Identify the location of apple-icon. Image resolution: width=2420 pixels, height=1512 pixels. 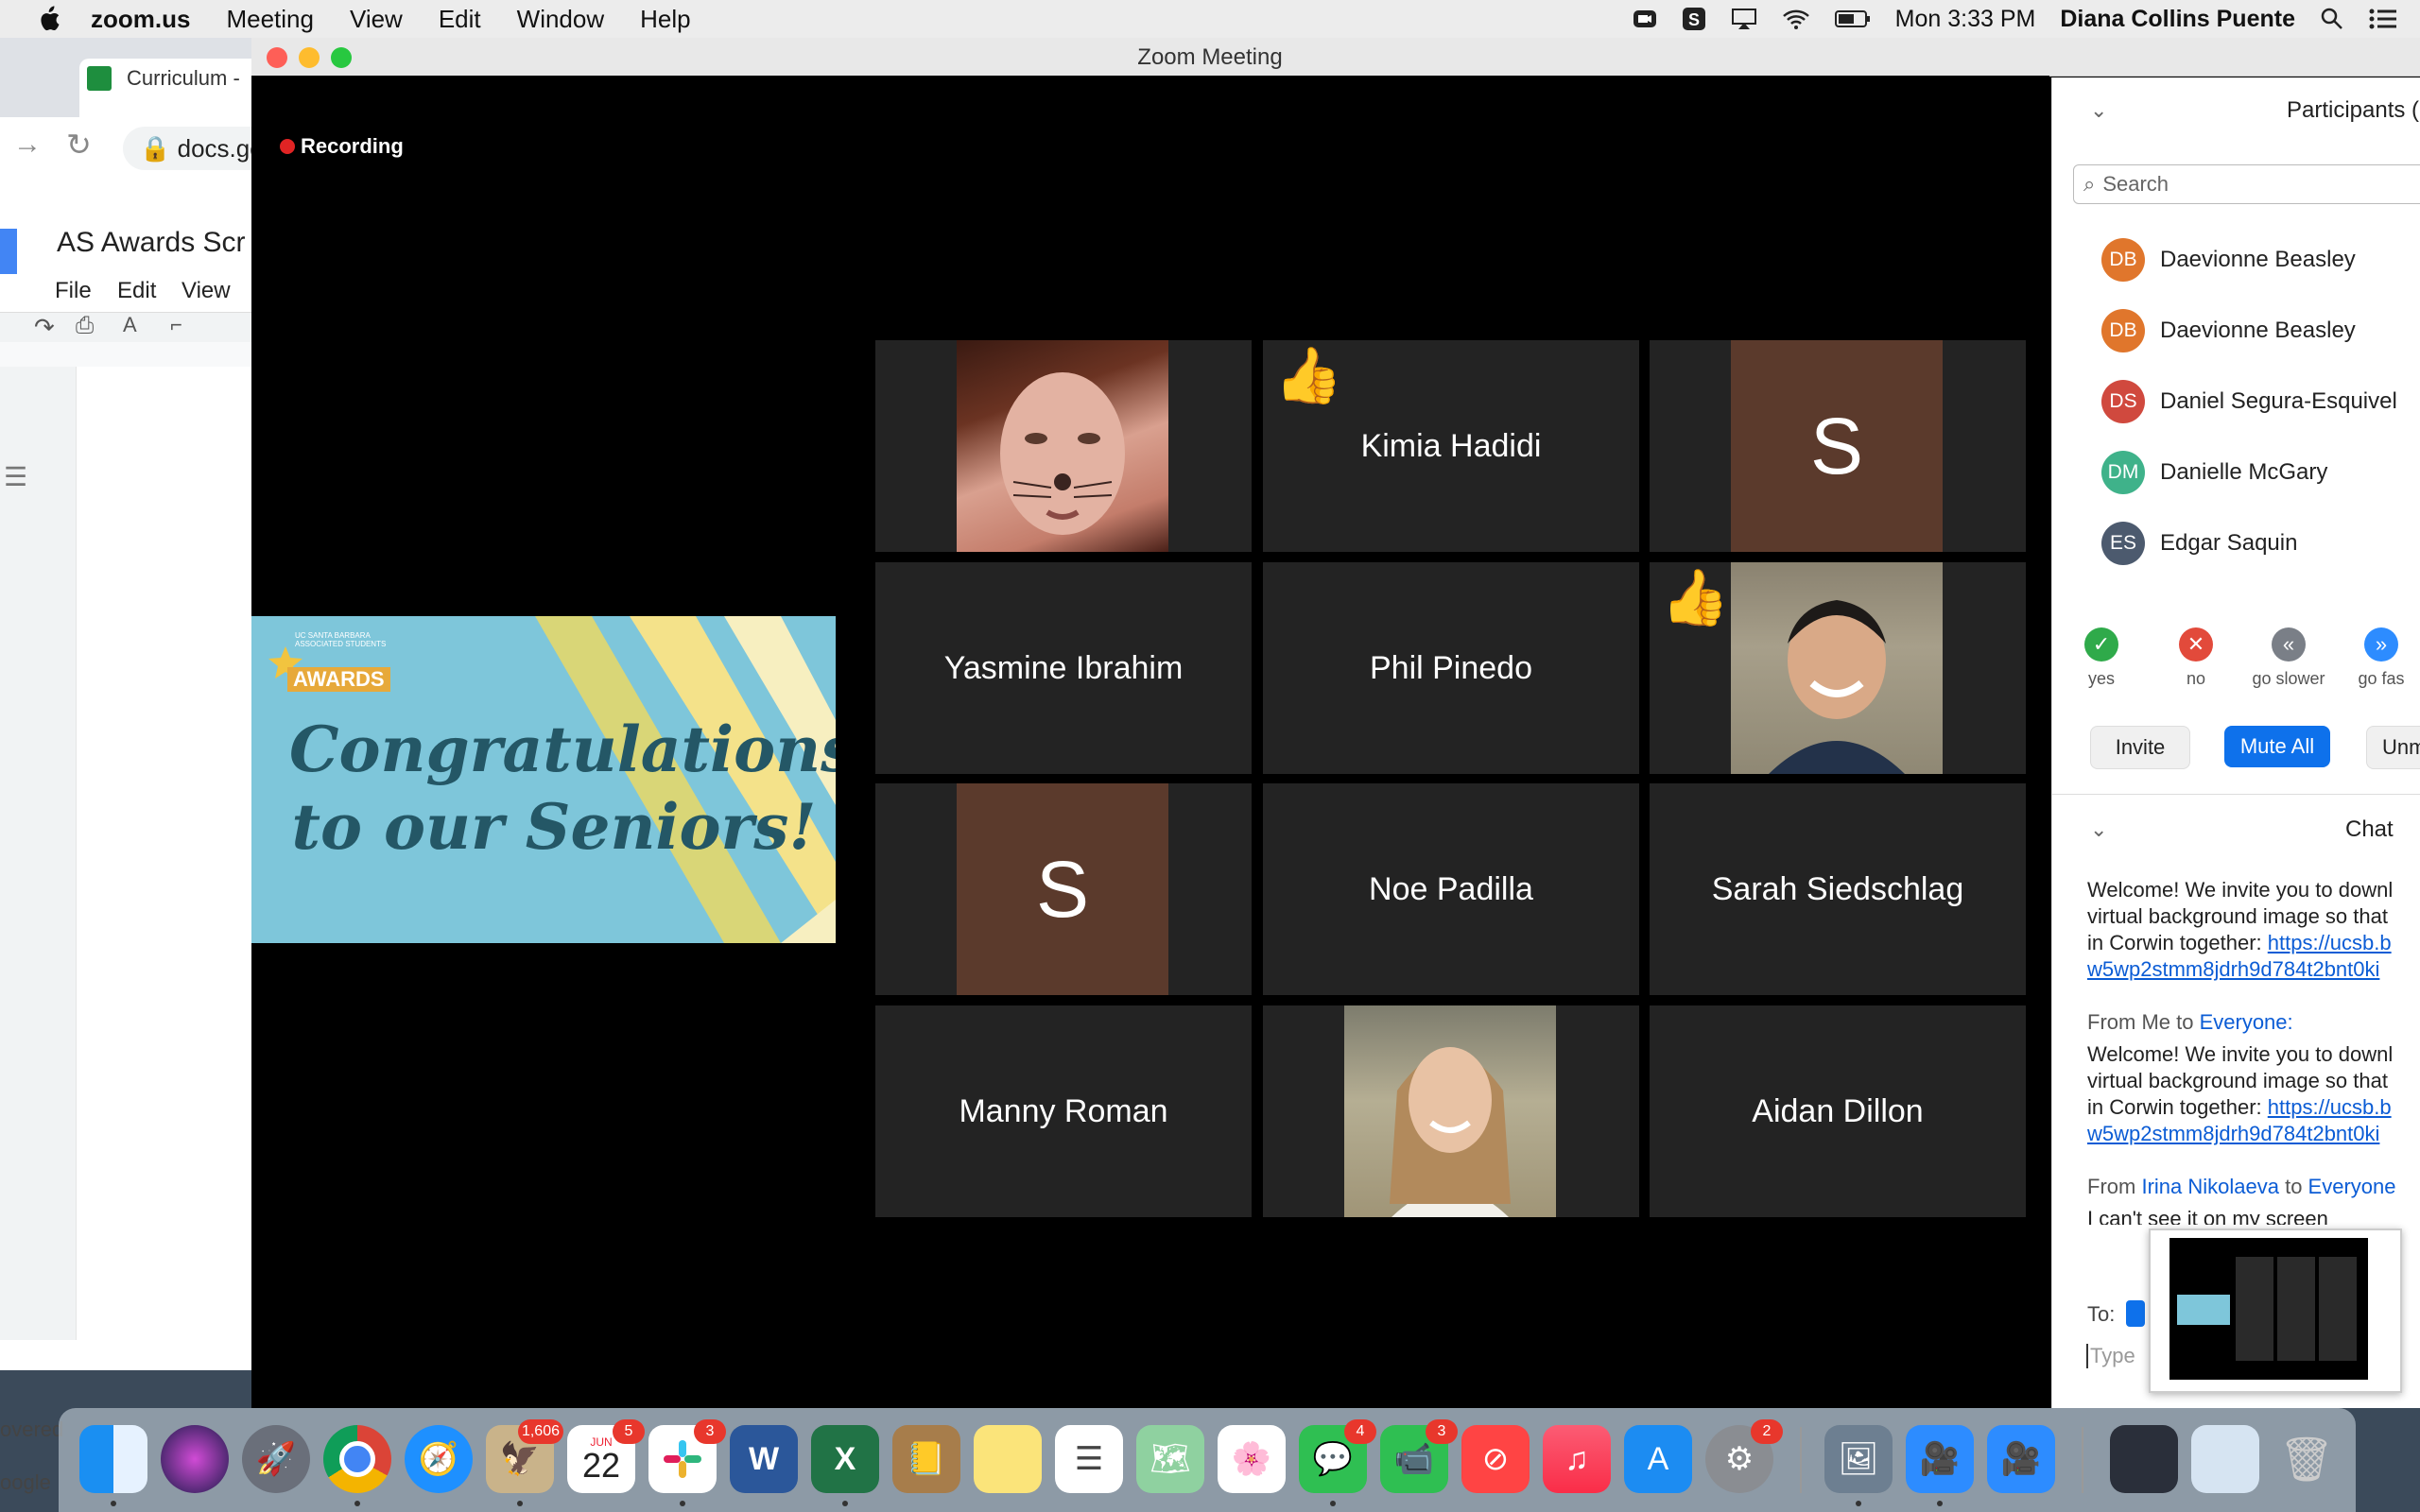
(48, 19).